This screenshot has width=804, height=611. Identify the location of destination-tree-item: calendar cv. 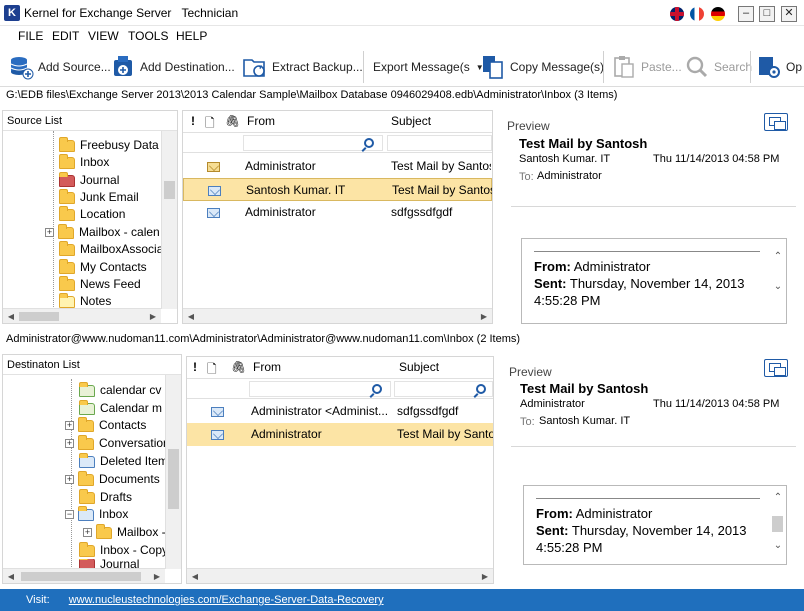
(120, 390).